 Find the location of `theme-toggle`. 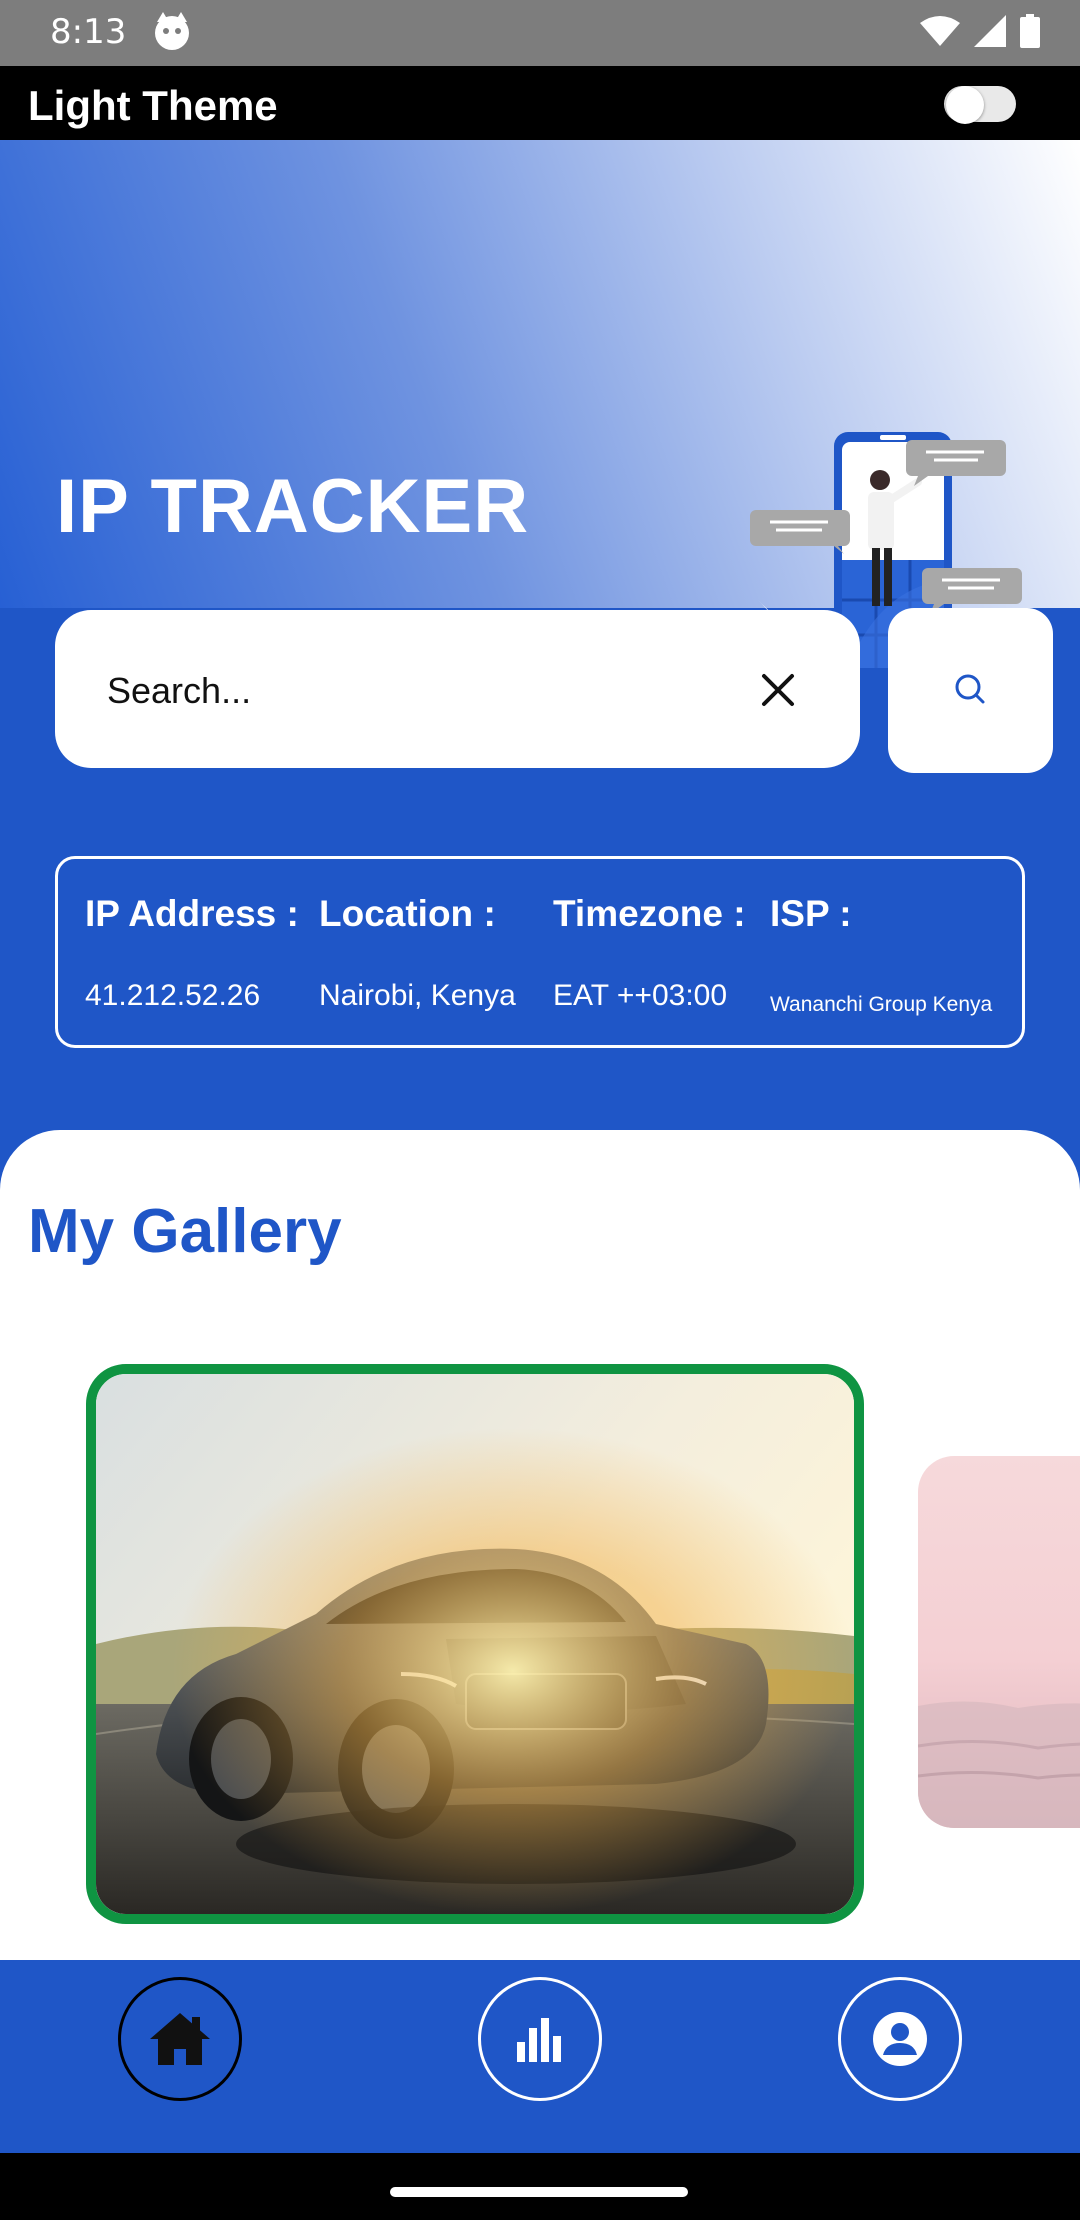

theme-toggle is located at coordinates (980, 105).